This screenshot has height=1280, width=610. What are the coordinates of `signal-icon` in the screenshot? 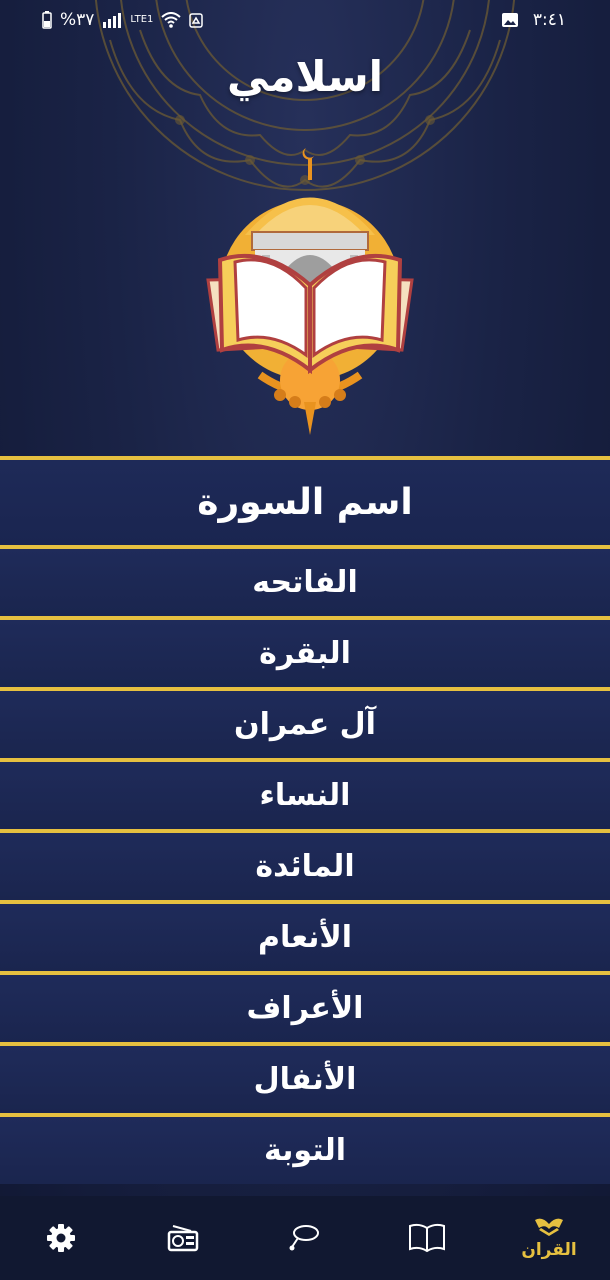 It's located at (112, 20).